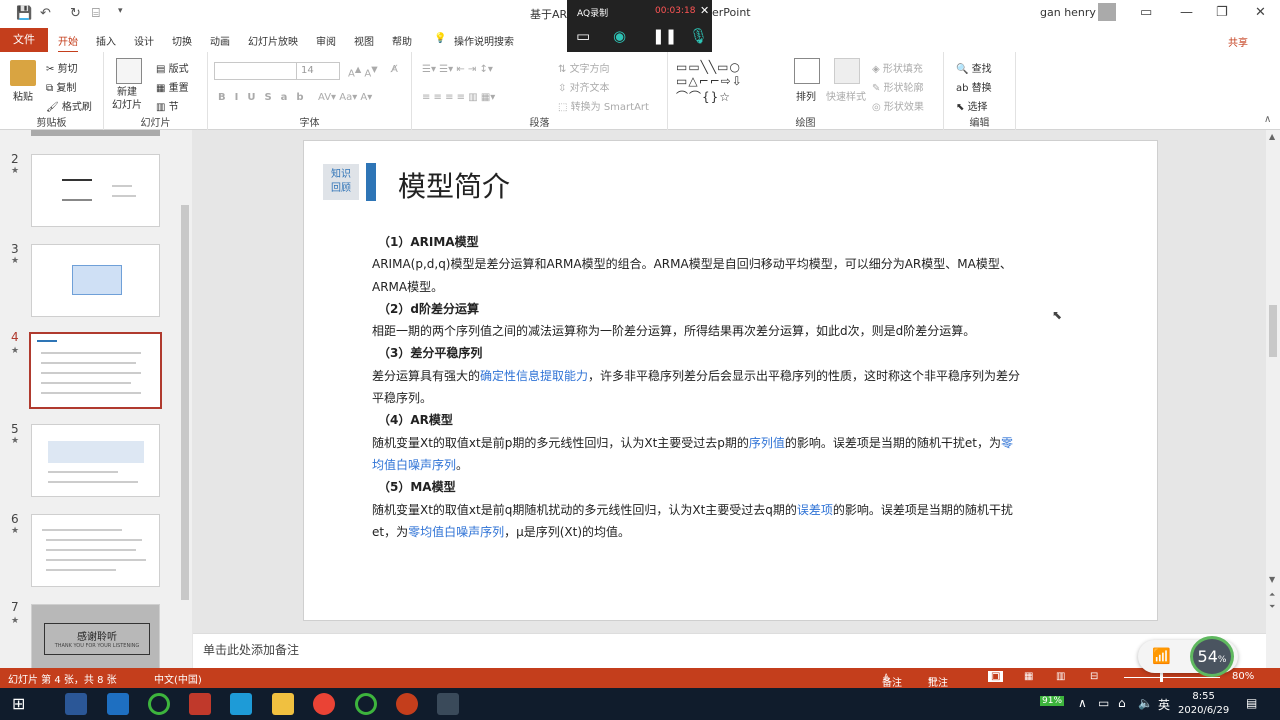 This screenshot has width=1280, height=720. Describe the element at coordinates (402, 40) in the screenshot. I see `tab-help: 帮助` at that location.